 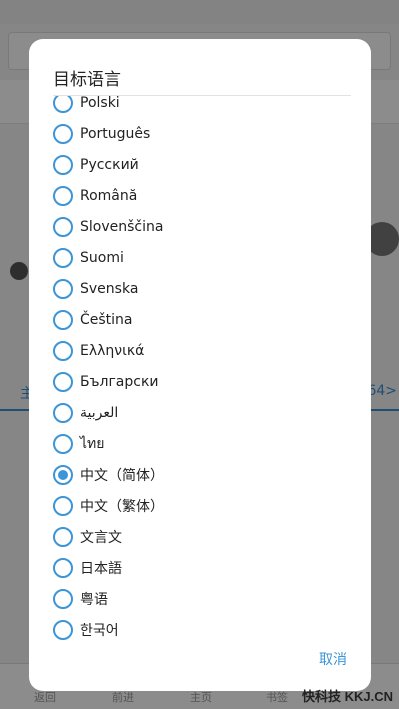 I want to click on language-option-label: Polski, so click(x=100, y=103).